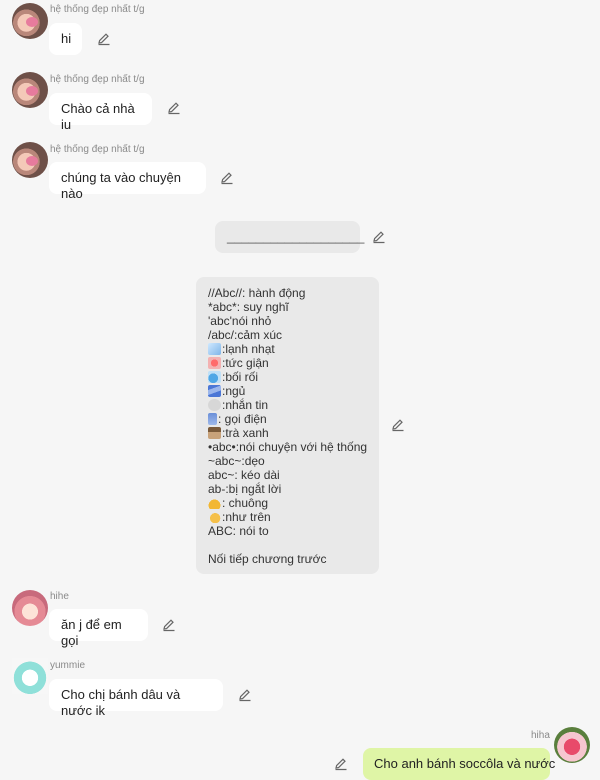 Image resolution: width=600 pixels, height=780 pixels. What do you see at coordinates (214, 517) in the screenshot?
I see `pointing-hand-icon` at bounding box center [214, 517].